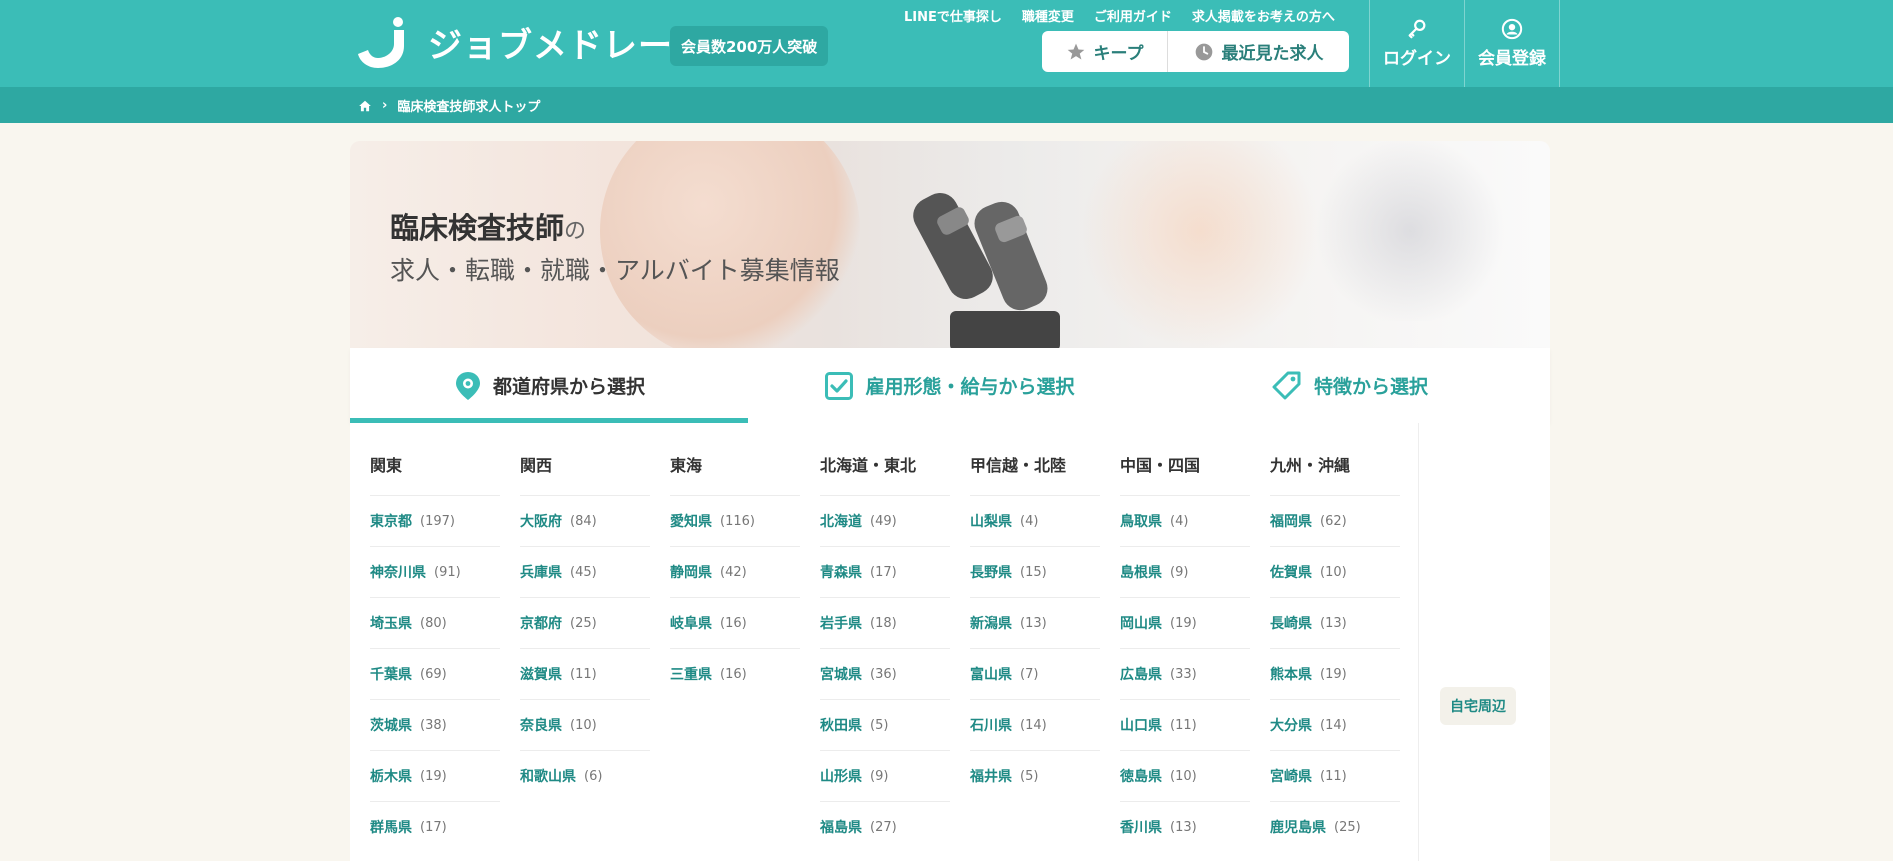  What do you see at coordinates (1291, 725) in the screenshot?
I see `prefecture-link: 大分県` at bounding box center [1291, 725].